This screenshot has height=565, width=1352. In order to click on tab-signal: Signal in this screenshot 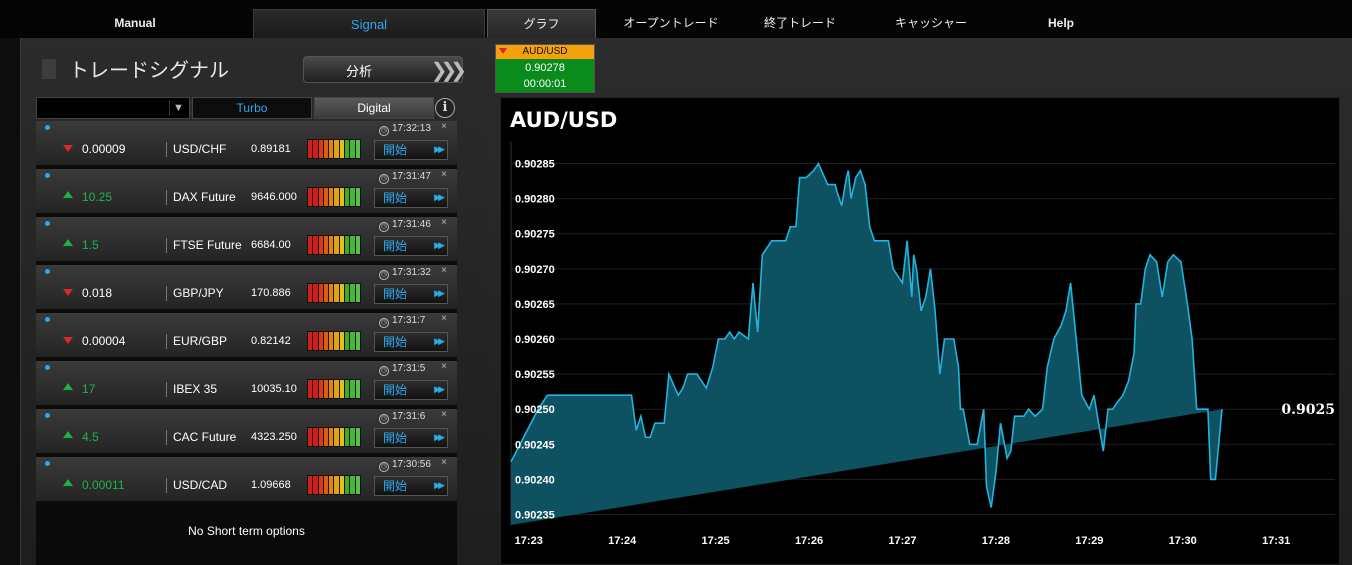, I will do `click(369, 23)`.